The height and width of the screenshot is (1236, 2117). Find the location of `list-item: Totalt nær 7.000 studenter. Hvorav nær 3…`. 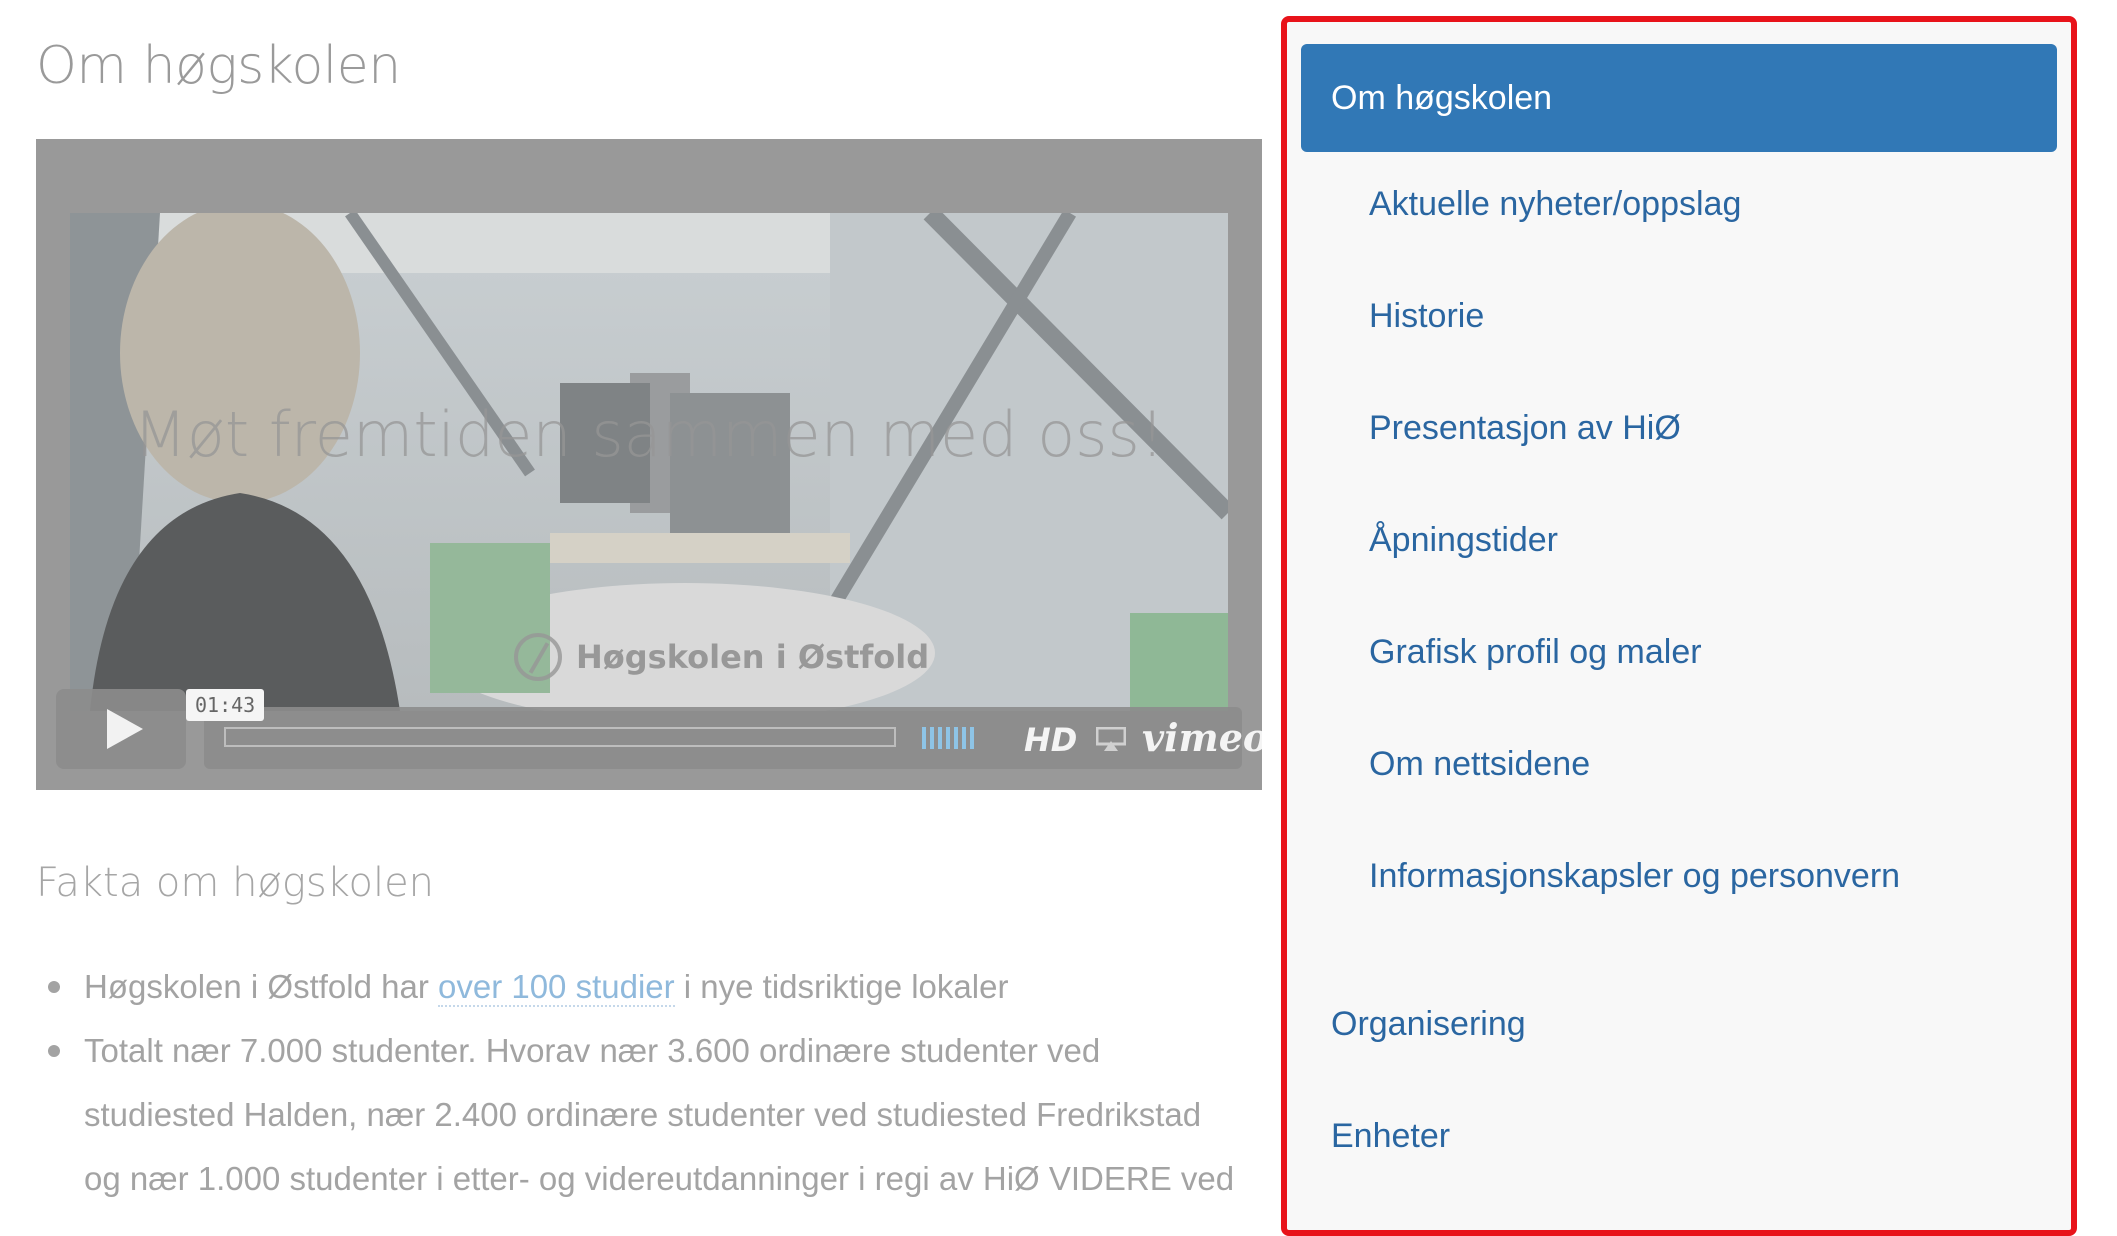

list-item: Totalt nær 7.000 studenter. Hvorav nær 3… is located at coordinates (641, 1115).